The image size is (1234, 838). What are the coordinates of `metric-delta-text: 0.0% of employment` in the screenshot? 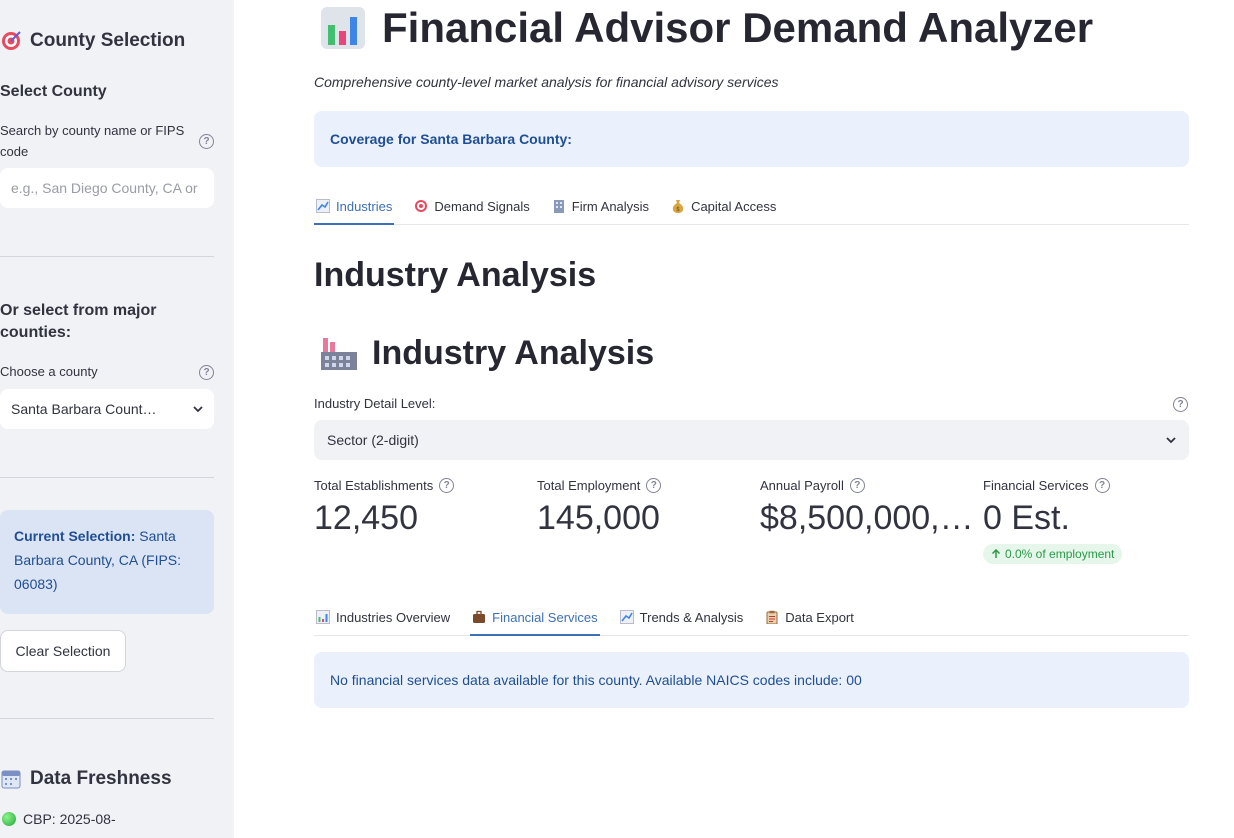 It's located at (1060, 554).